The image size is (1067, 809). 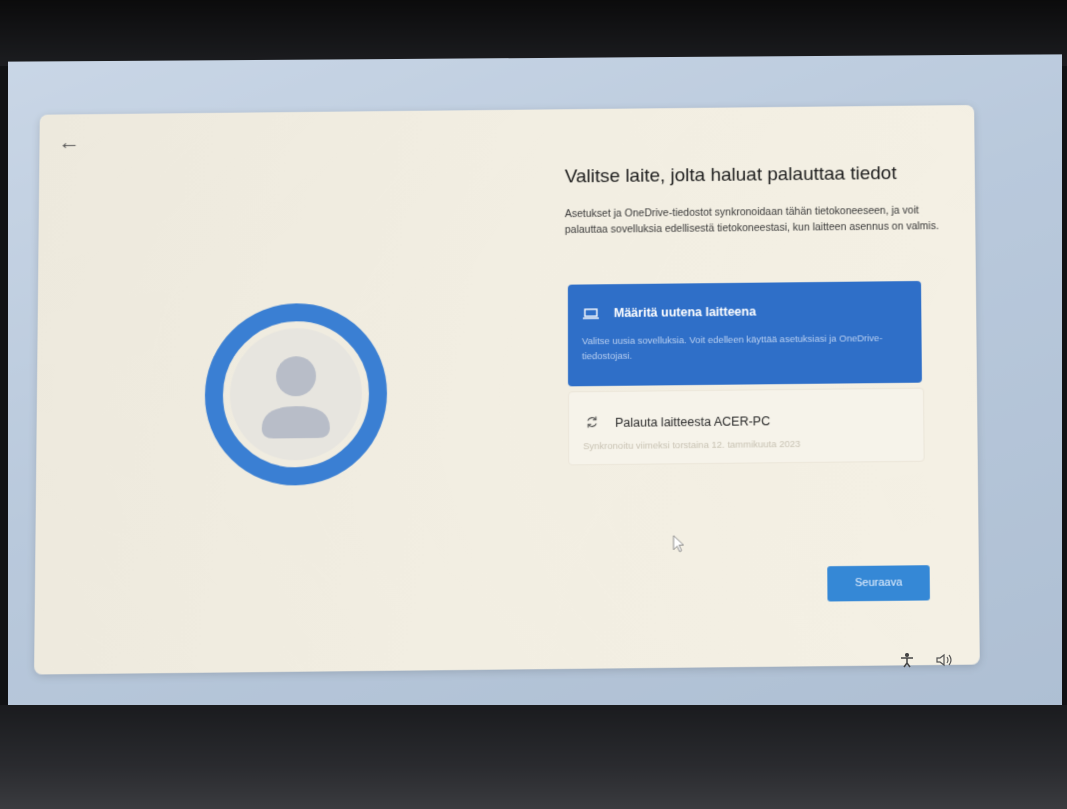 I want to click on sync-icon, so click(x=591, y=422).